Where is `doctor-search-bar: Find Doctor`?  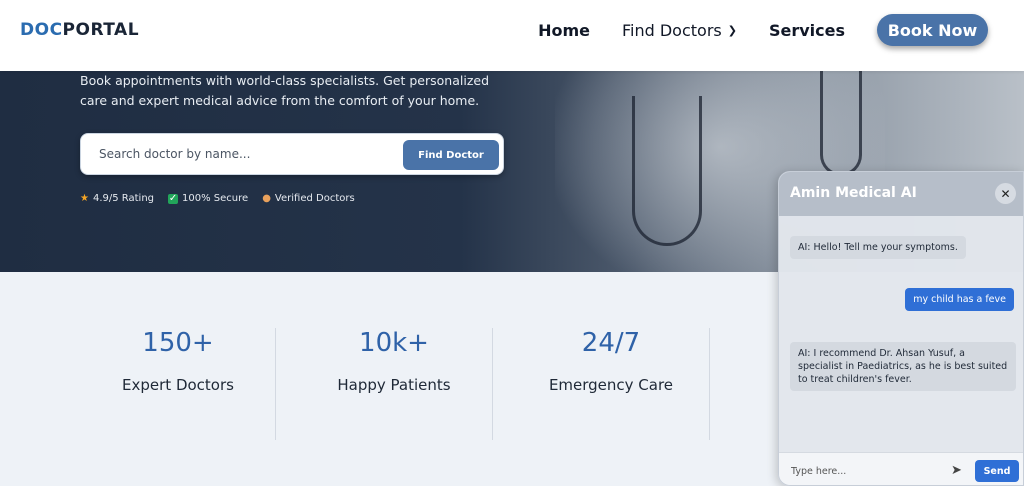
doctor-search-bar: Find Doctor is located at coordinates (292, 154).